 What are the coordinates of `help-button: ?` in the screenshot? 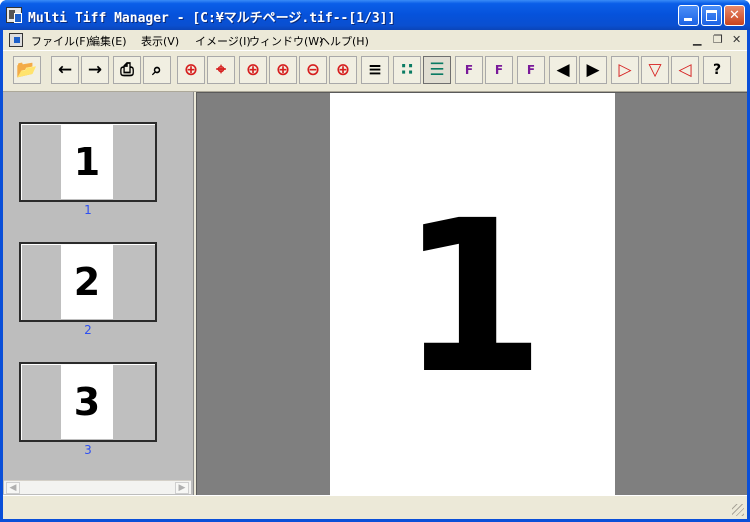 It's located at (717, 70).